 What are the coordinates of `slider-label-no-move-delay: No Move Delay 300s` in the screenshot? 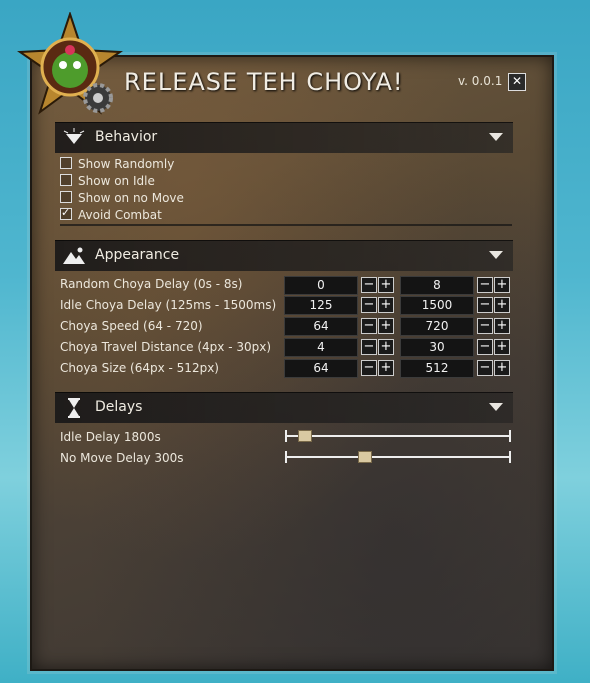 It's located at (122, 458).